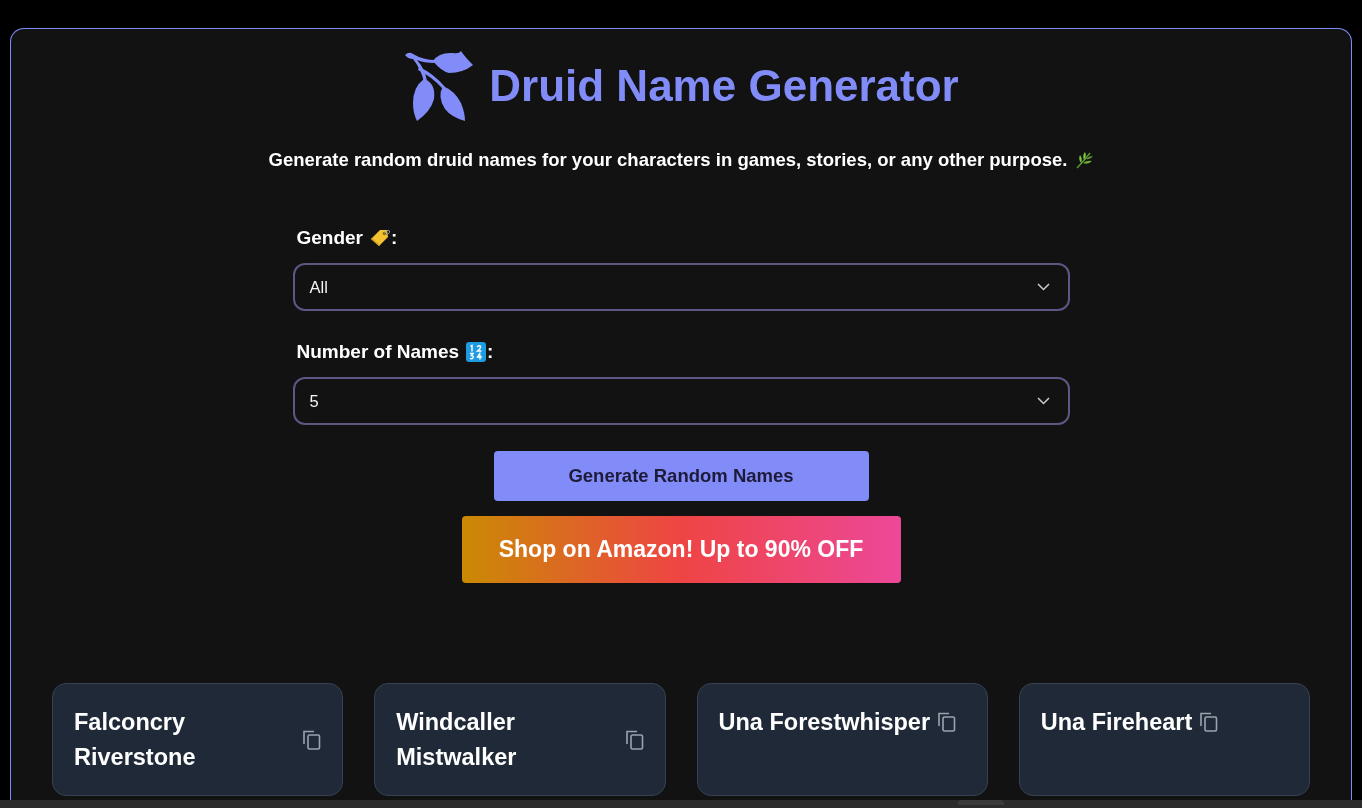 This screenshot has width=1362, height=808. What do you see at coordinates (476, 352) in the screenshot?
I see `number-keys-icon` at bounding box center [476, 352].